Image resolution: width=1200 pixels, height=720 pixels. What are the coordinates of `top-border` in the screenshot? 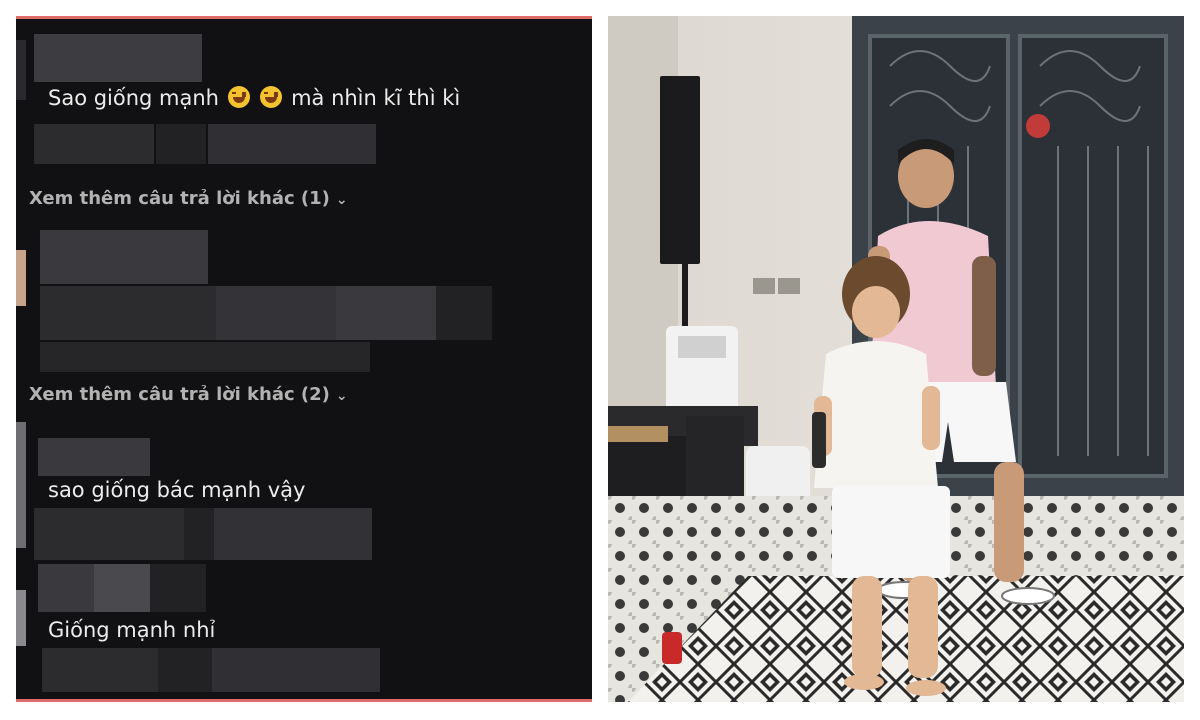 It's located at (304, 17).